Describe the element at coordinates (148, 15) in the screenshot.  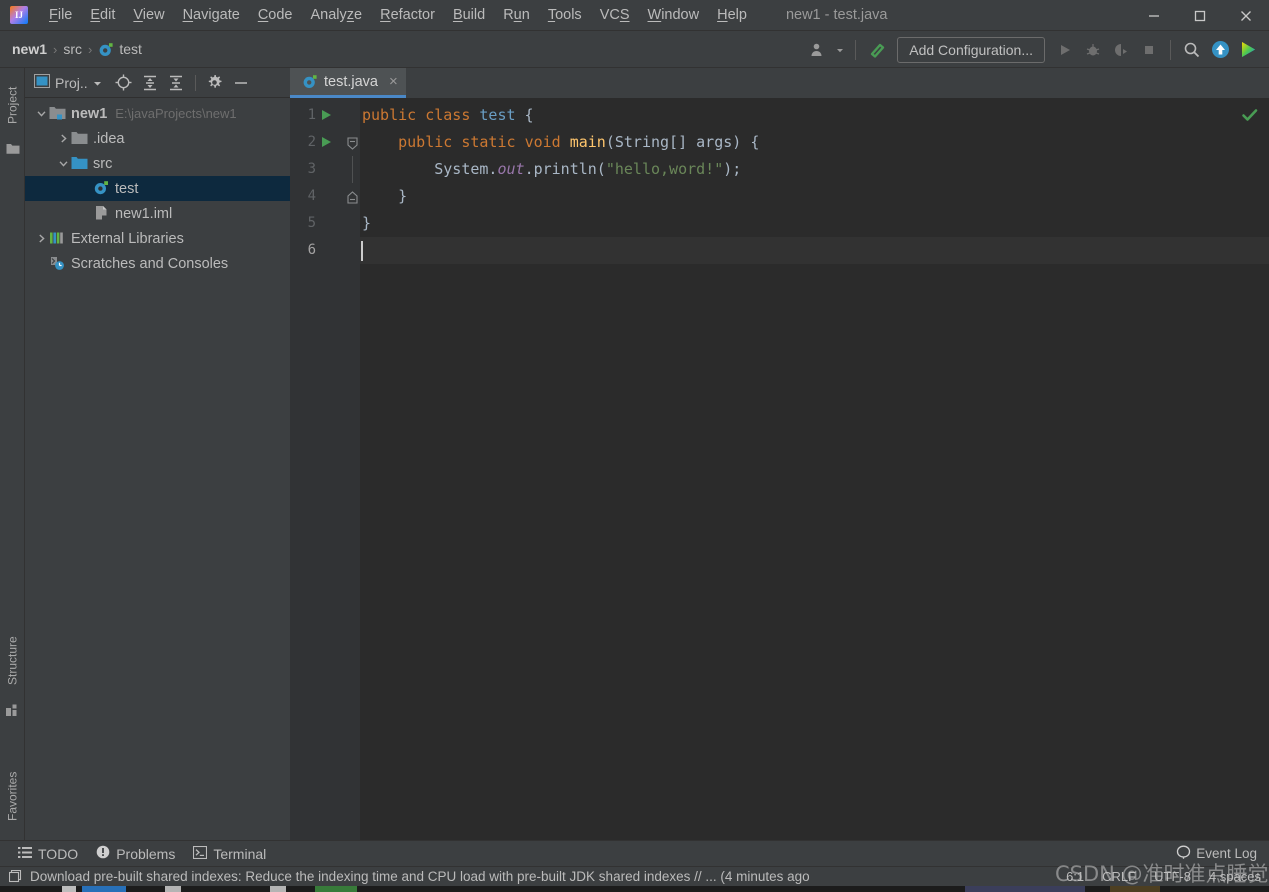
I see `menu-item-view: View` at that location.